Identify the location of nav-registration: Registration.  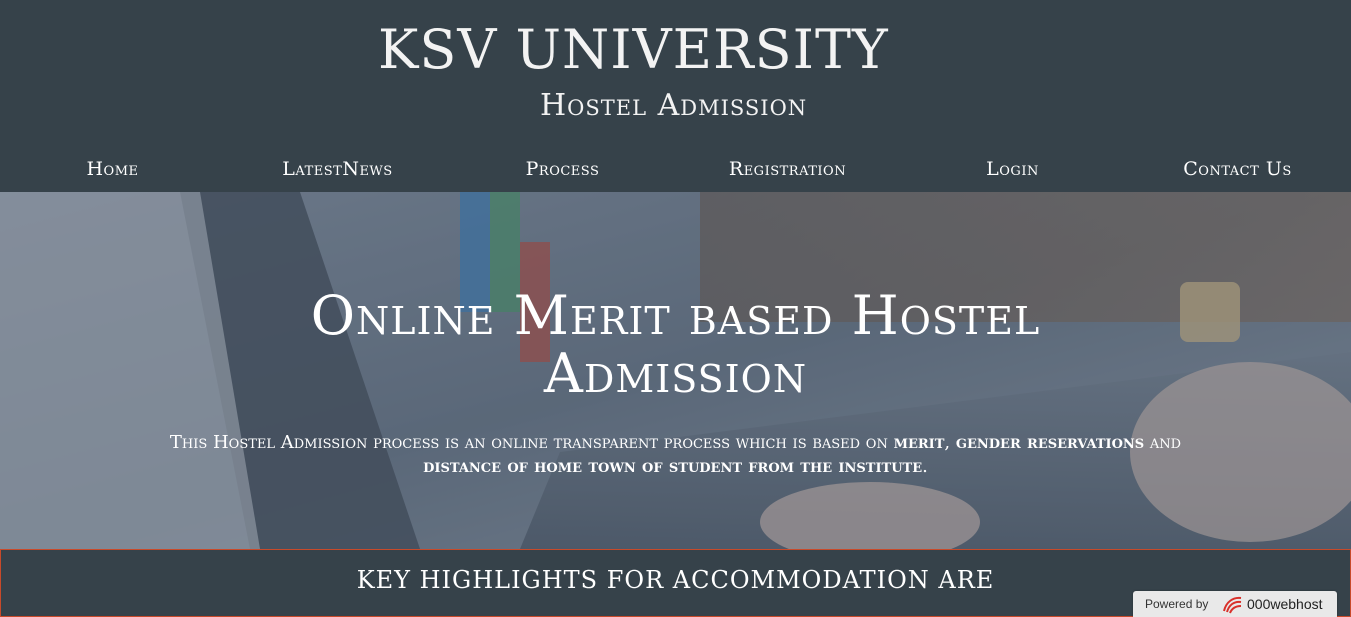
(787, 169).